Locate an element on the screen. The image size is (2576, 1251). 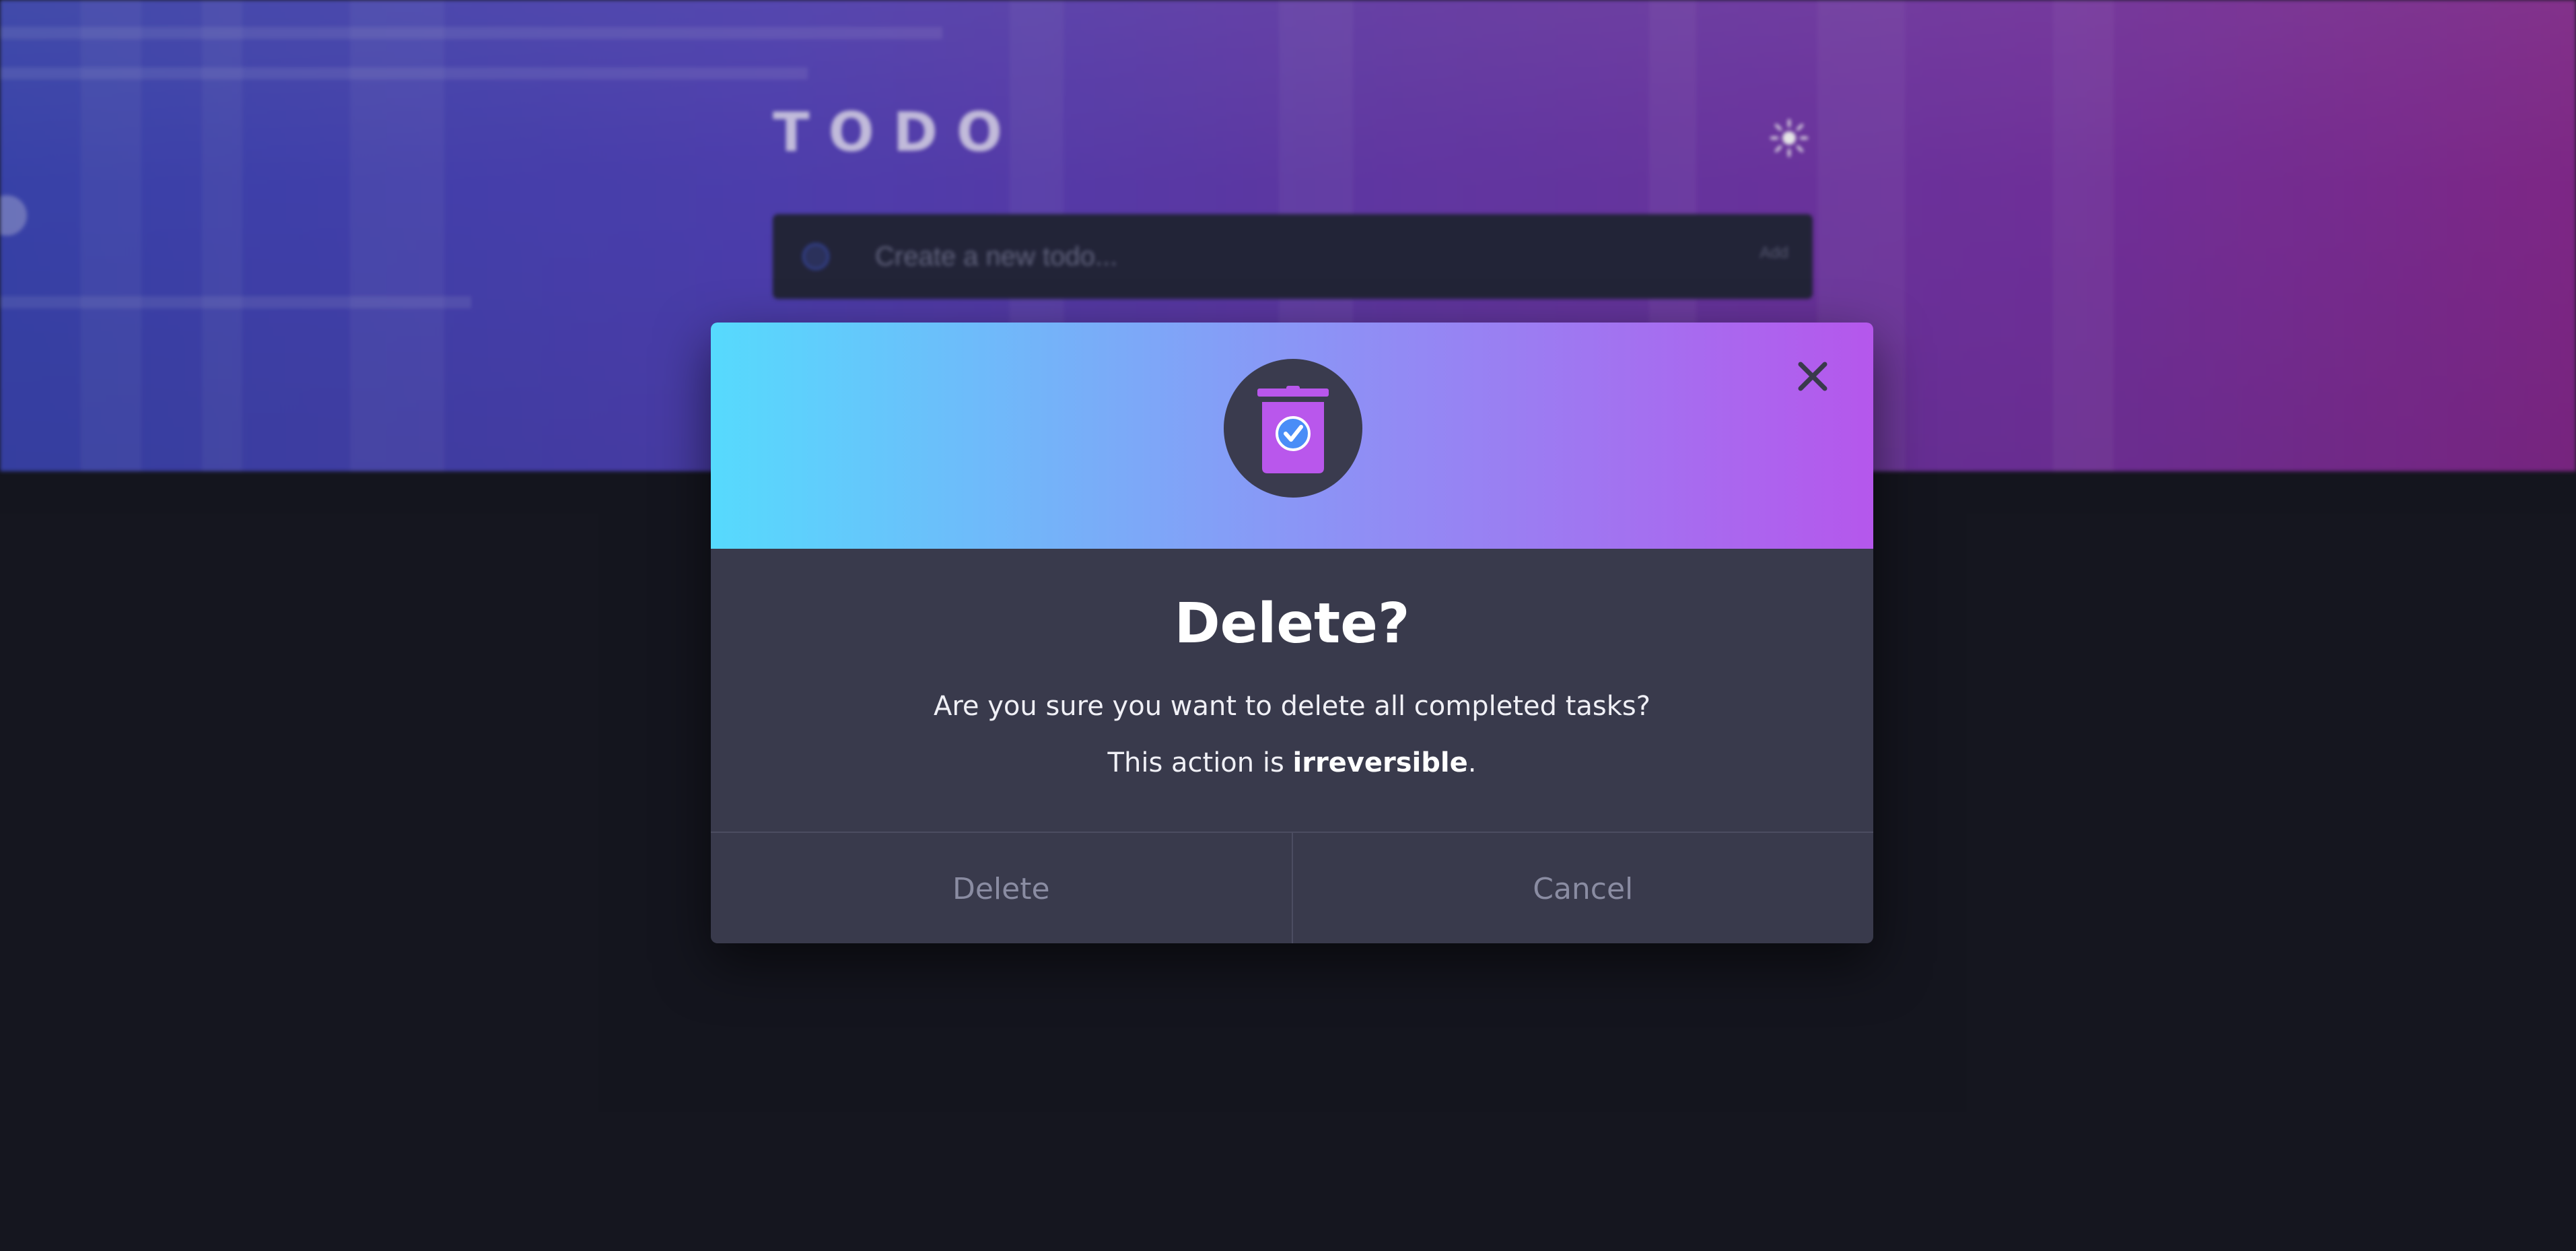
warning-prefix: This action is is located at coordinates (1200, 762).